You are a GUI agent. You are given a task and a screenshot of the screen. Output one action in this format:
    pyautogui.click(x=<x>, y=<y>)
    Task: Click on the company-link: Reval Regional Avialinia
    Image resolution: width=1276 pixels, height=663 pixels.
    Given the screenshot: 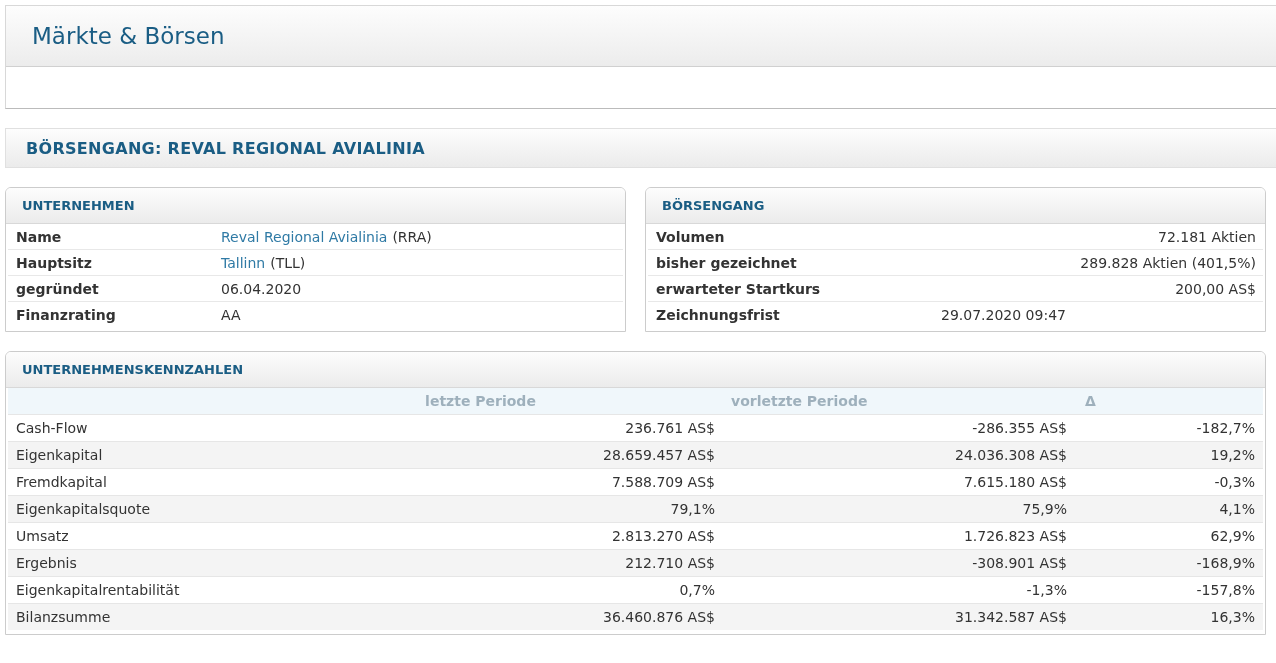 What is the action you would take?
    pyautogui.click(x=304, y=236)
    